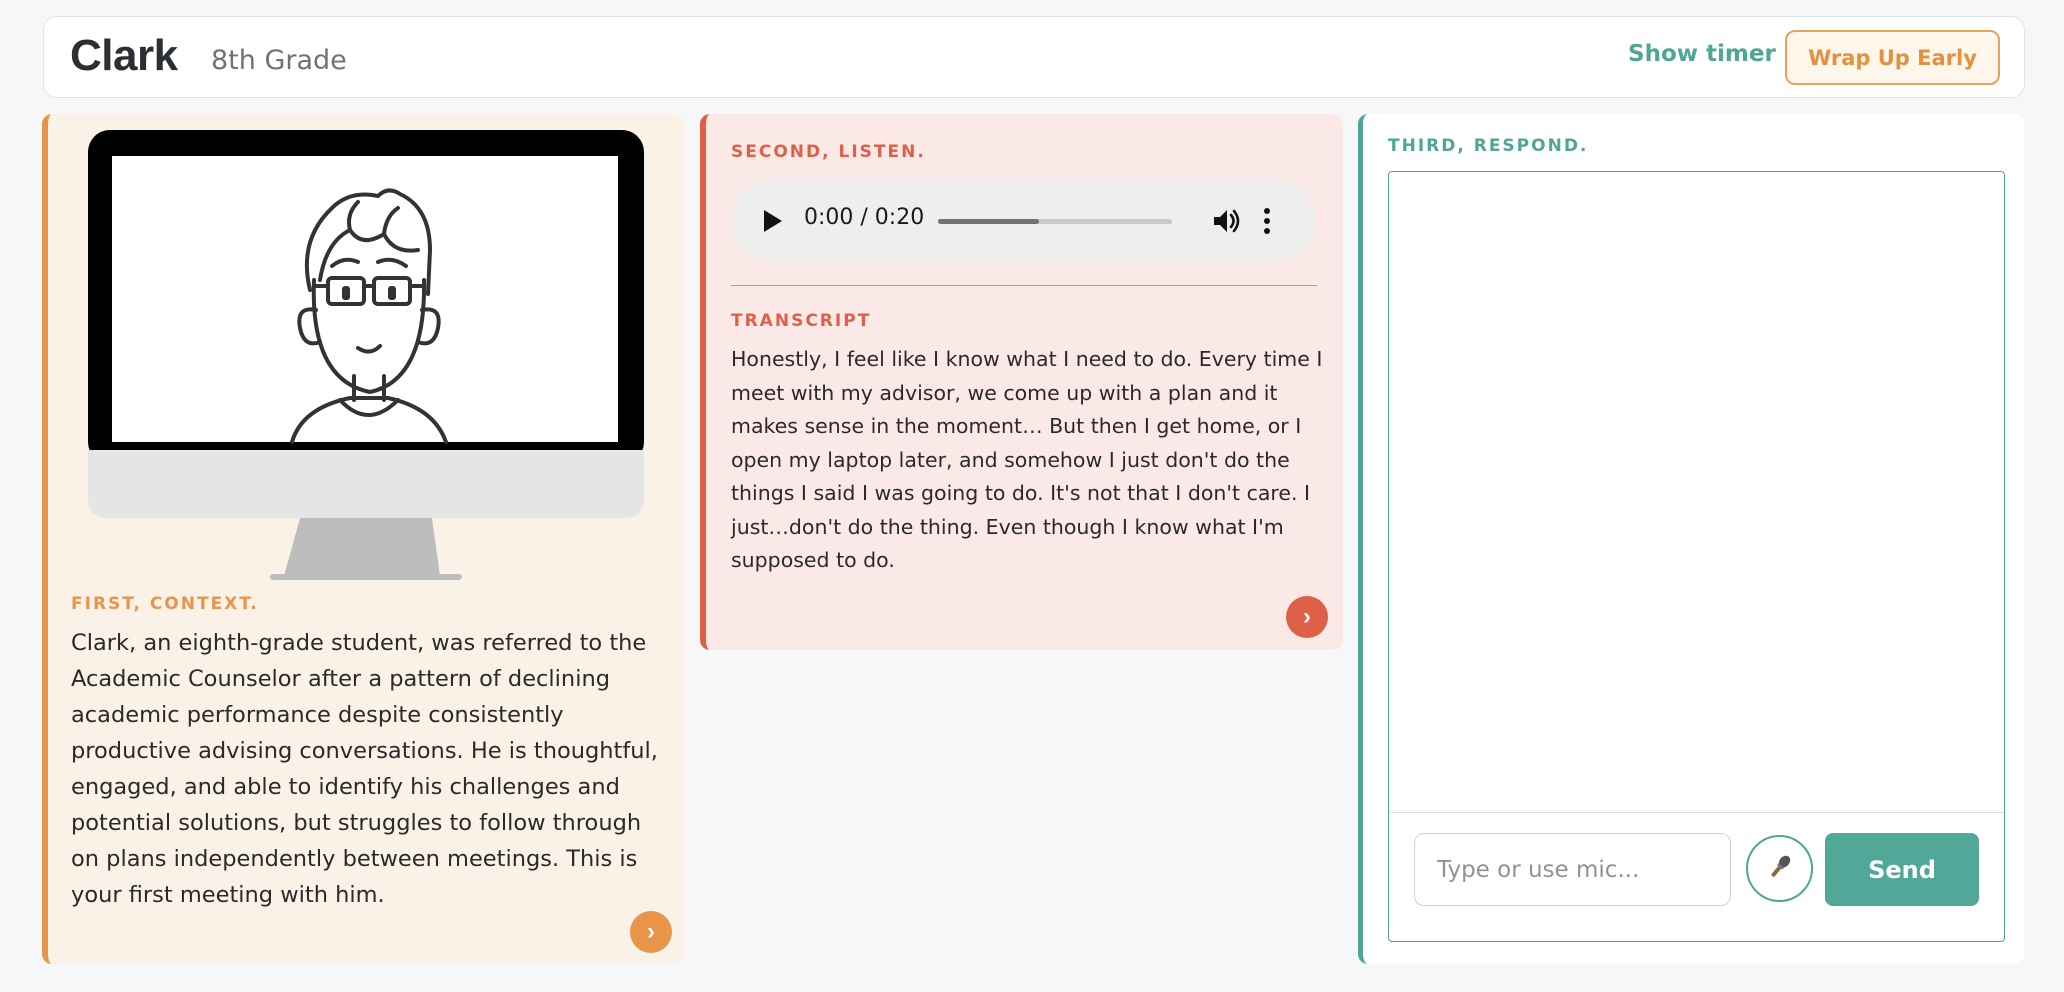 This screenshot has height=992, width=2064. I want to click on transcript-label: TRANSCRIPT, so click(801, 321).